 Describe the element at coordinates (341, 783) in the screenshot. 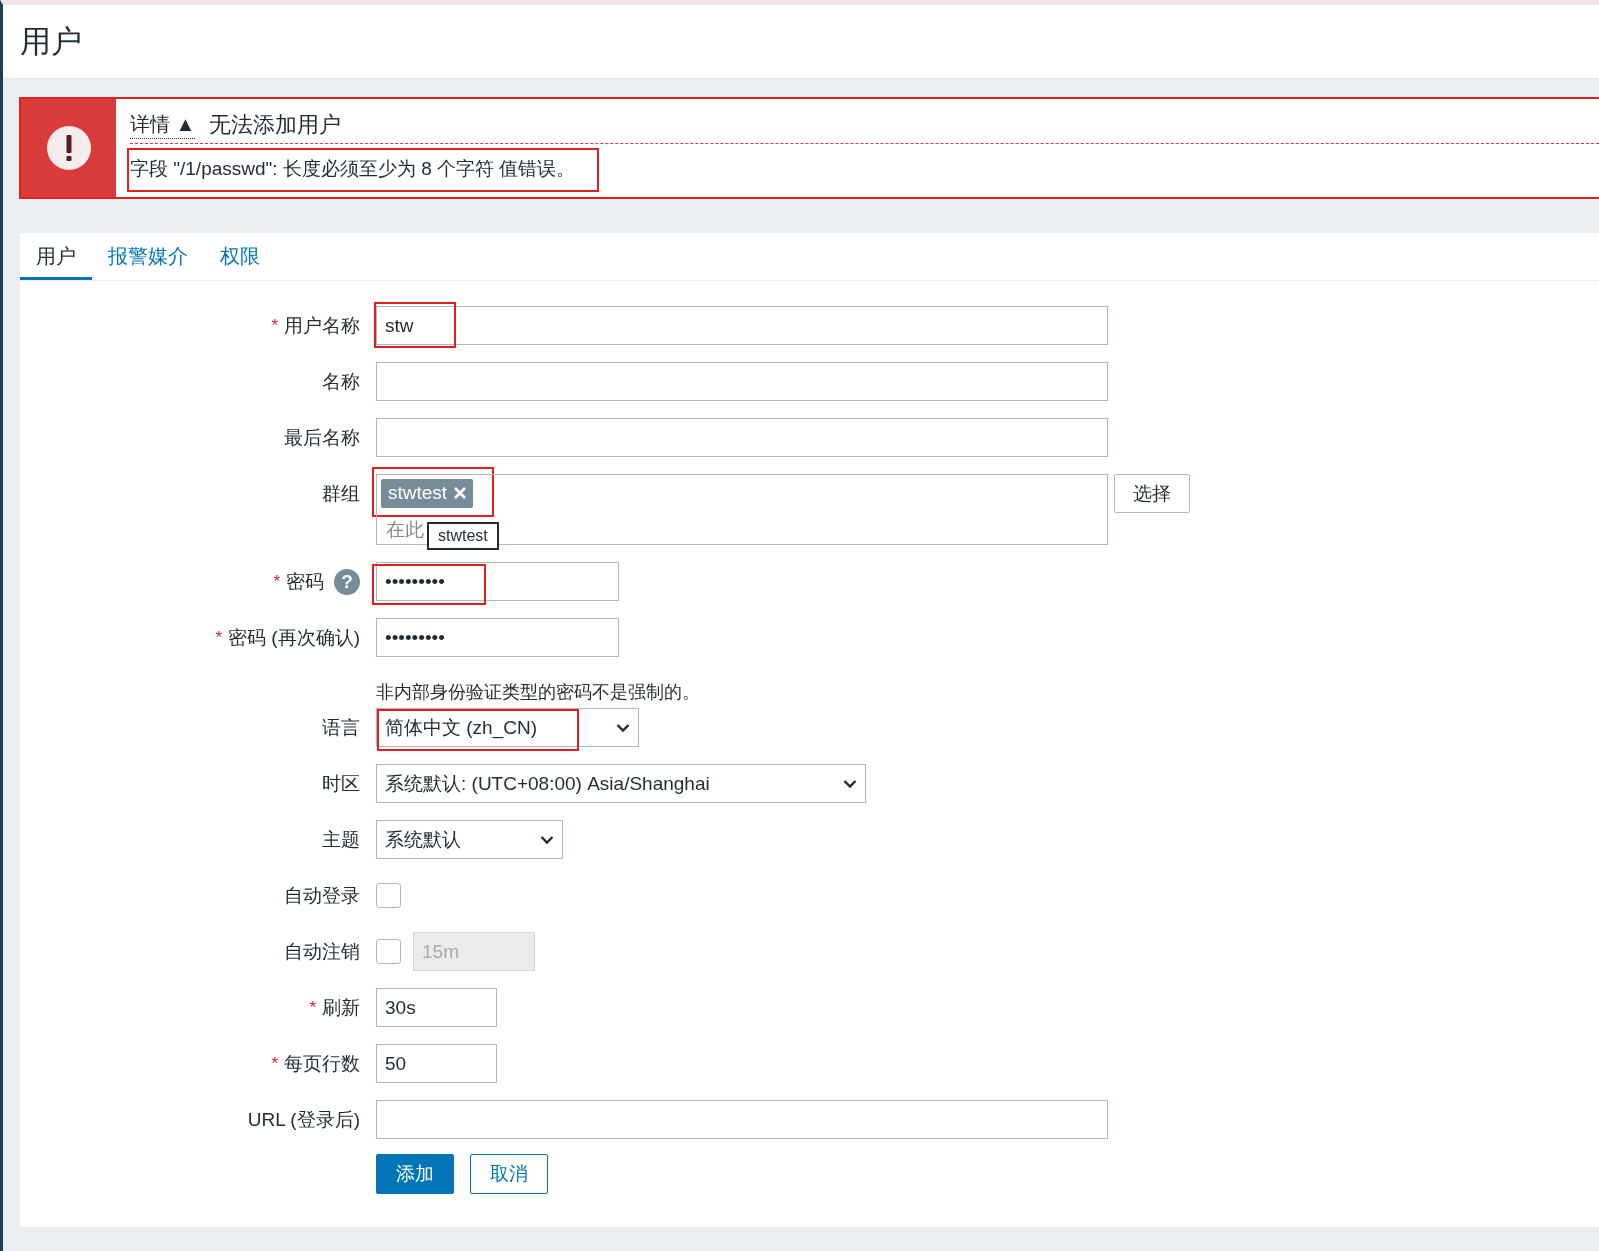

I see `field-label: 时区` at that location.